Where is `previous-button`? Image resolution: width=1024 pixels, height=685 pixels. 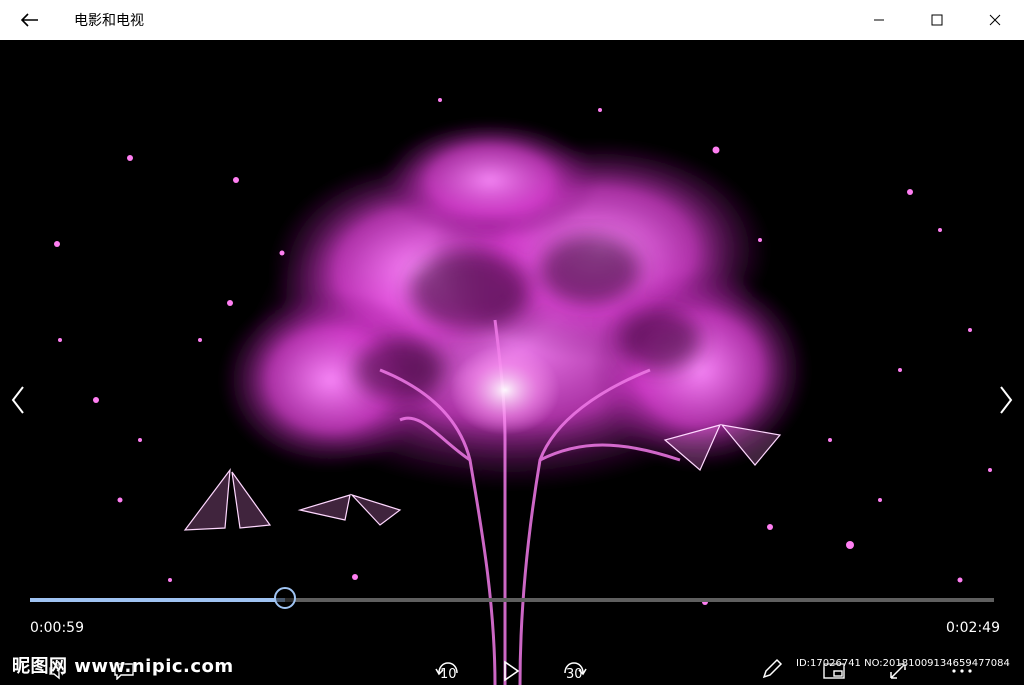 previous-button is located at coordinates (18, 400).